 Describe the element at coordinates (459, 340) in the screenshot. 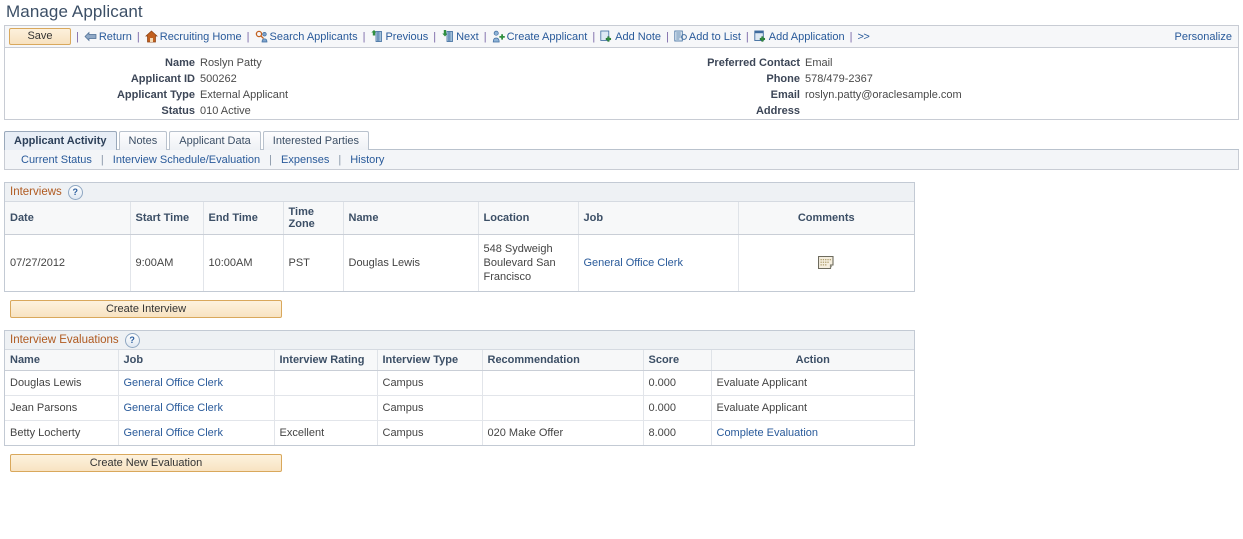

I see `evaluations-section-header: Interview Evaluations ?` at that location.